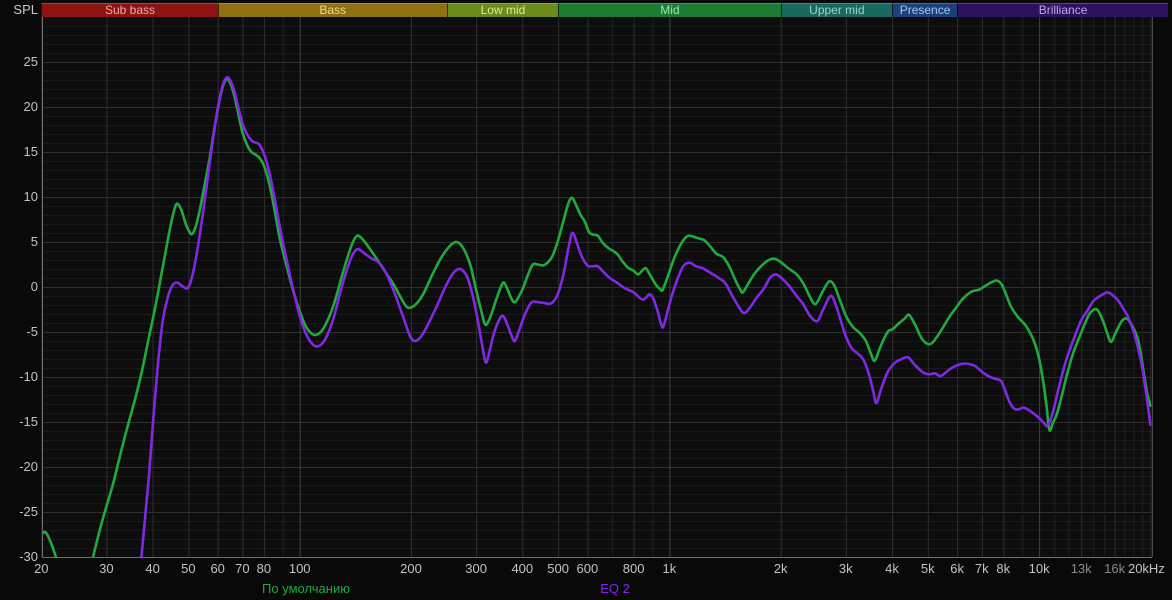  Describe the element at coordinates (188, 568) in the screenshot. I see `x-tick-label: 50` at that location.